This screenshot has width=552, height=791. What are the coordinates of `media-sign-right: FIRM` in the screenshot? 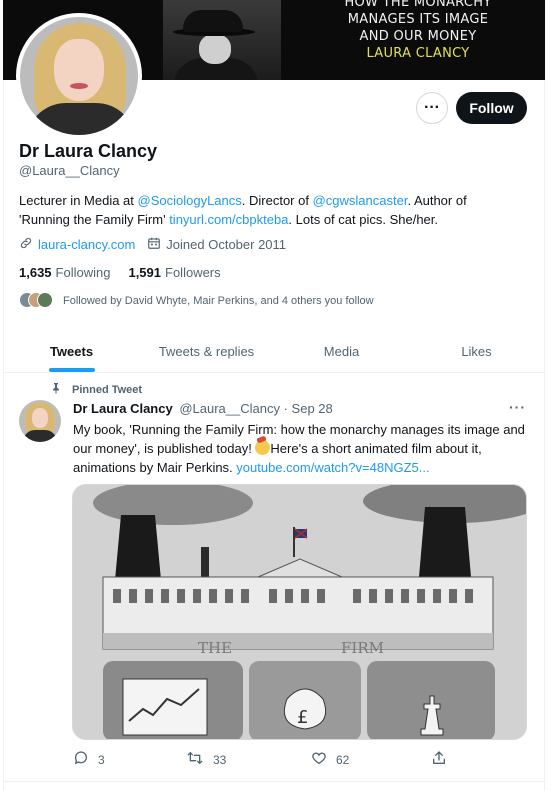 It's located at (362, 648).